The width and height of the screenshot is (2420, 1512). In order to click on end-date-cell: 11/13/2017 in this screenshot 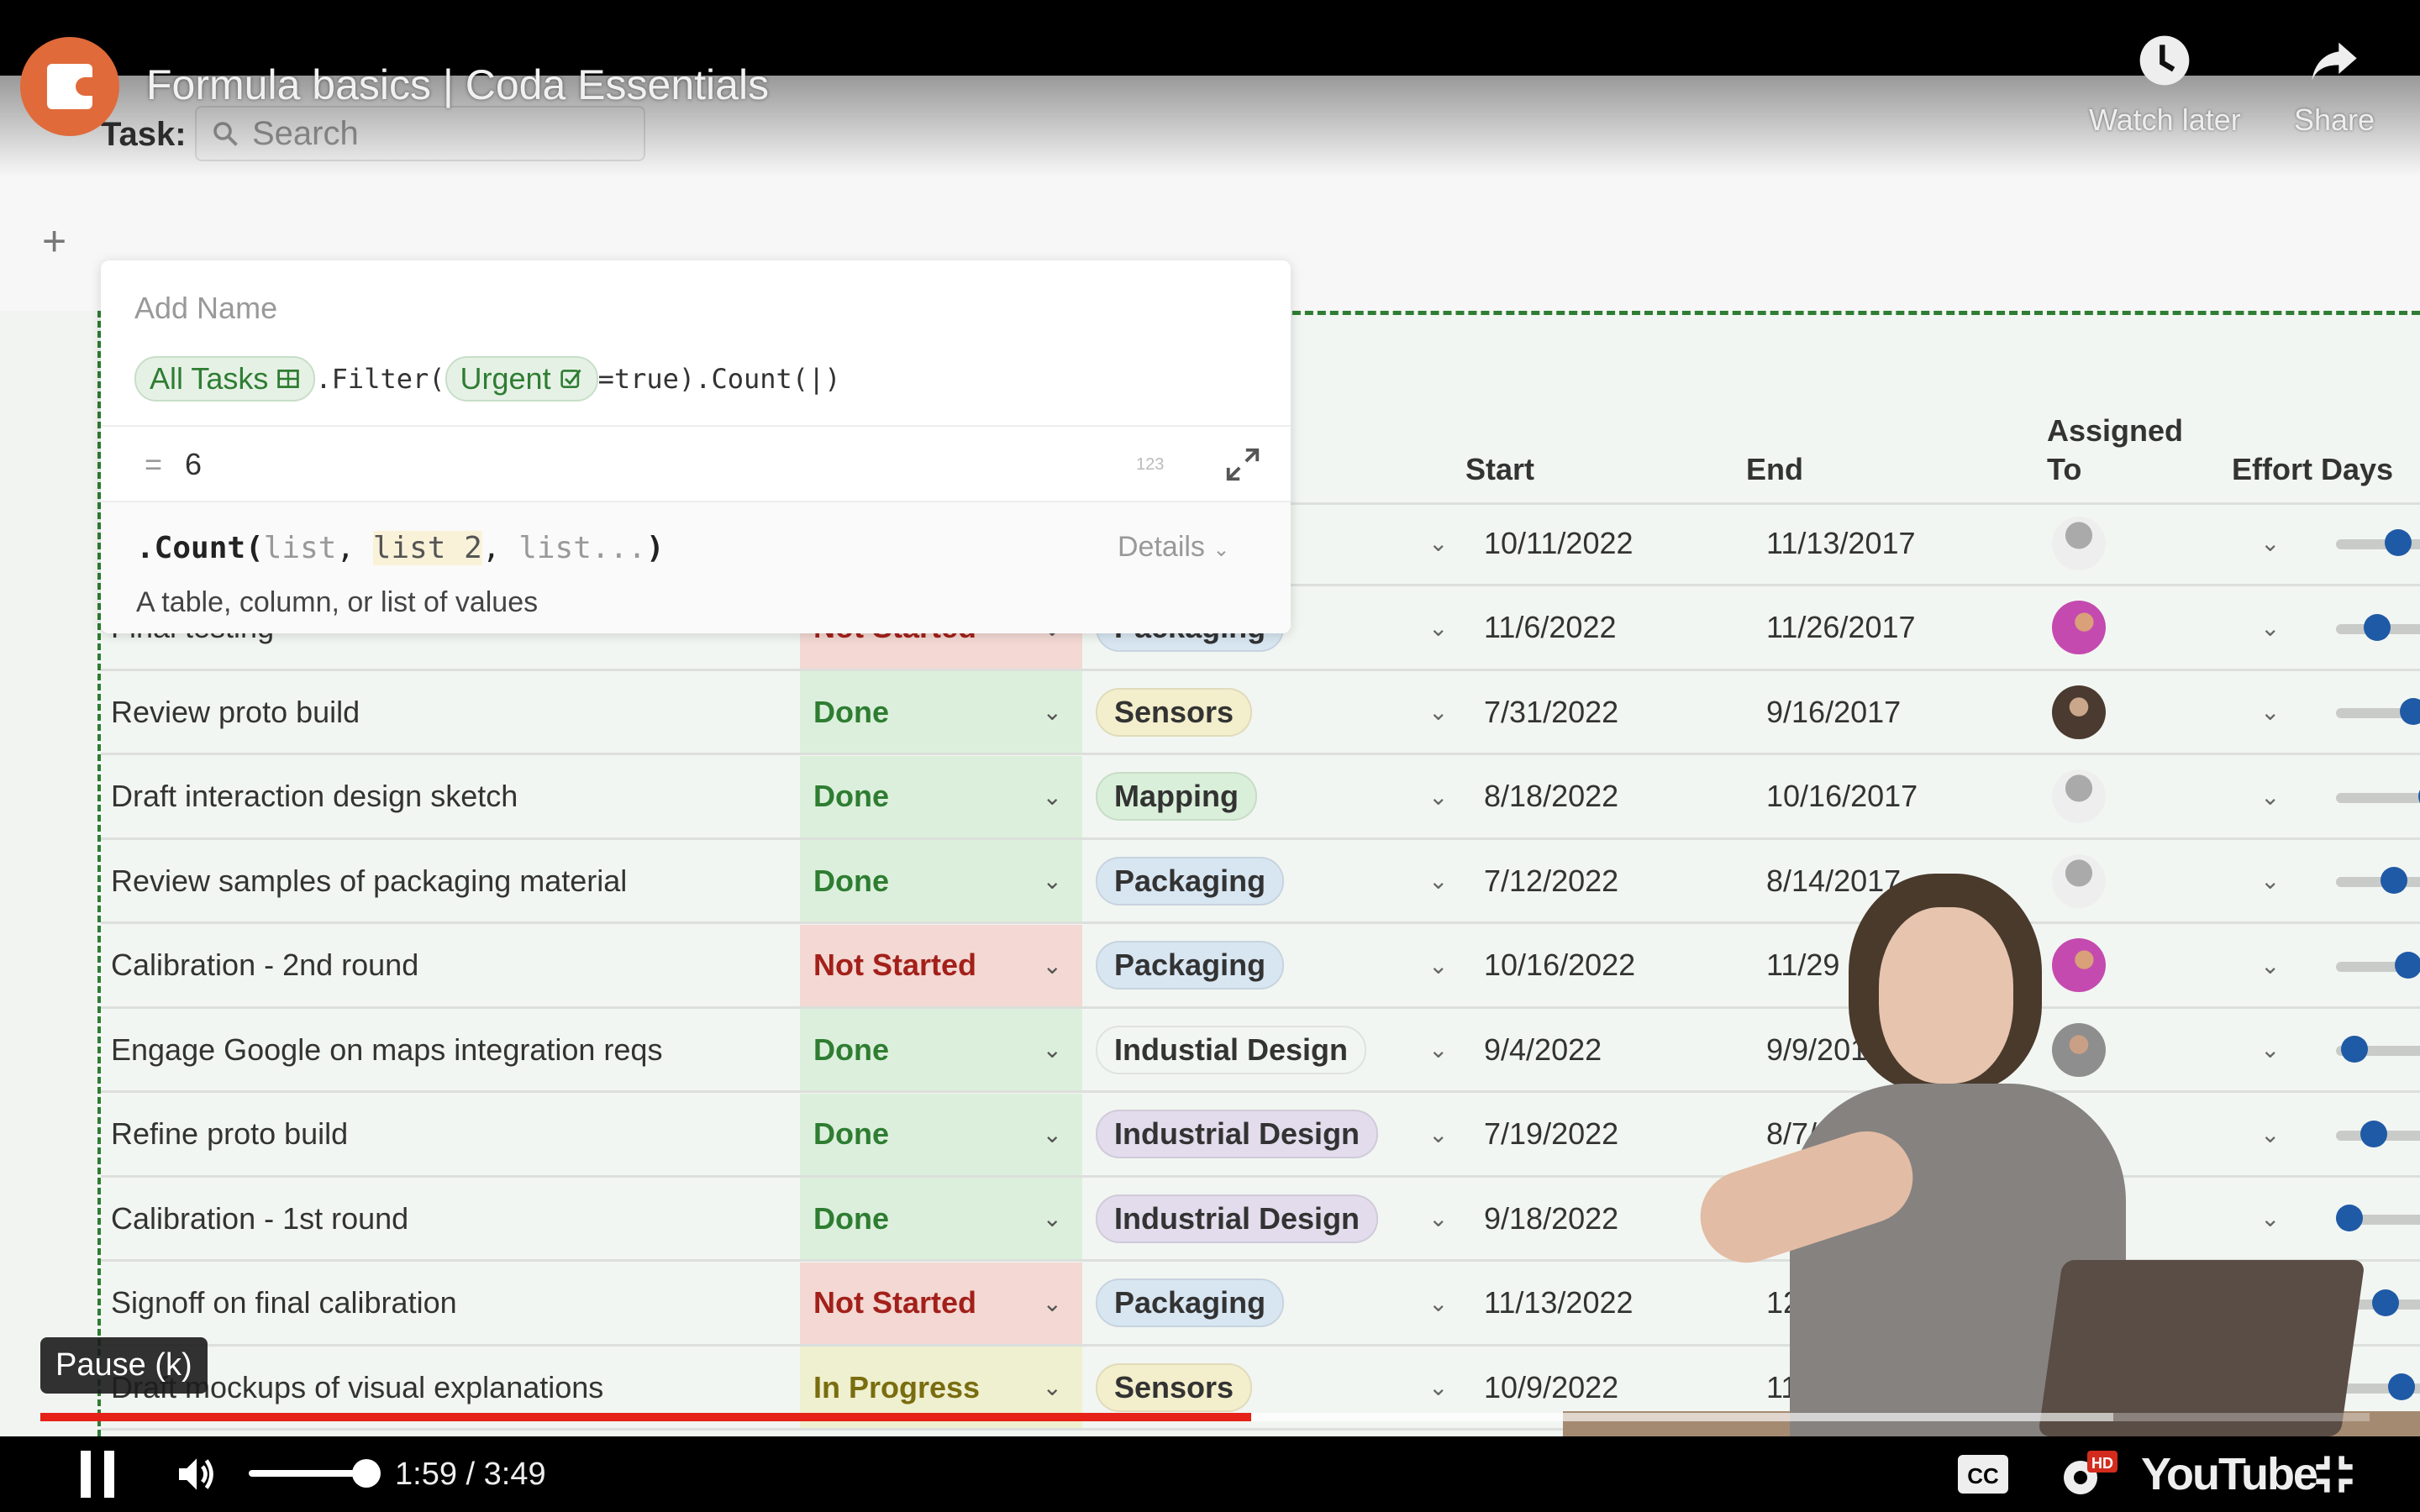, I will do `click(1901, 543)`.